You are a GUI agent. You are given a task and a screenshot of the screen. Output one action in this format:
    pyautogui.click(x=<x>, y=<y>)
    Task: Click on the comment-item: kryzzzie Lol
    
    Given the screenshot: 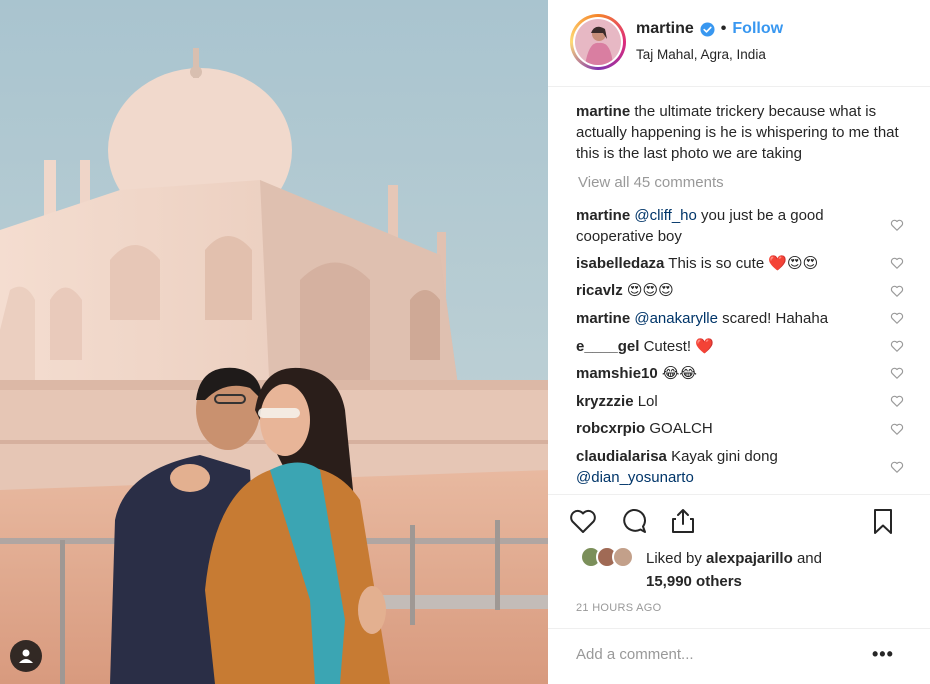 What is the action you would take?
    pyautogui.click(x=731, y=401)
    